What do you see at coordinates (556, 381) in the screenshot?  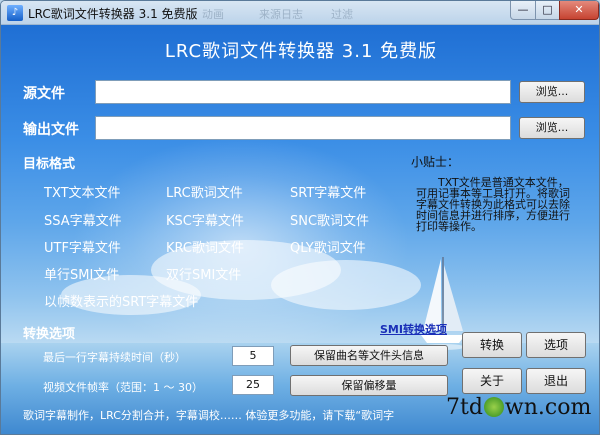 I see `exit-button: 退出` at bounding box center [556, 381].